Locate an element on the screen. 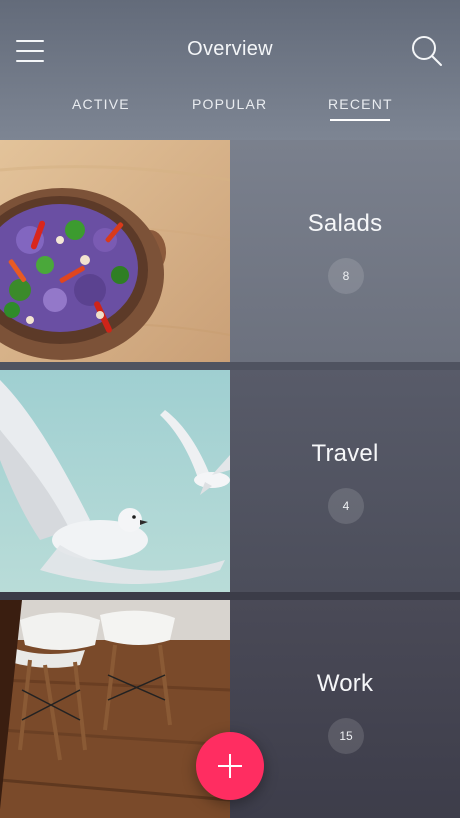 This screenshot has width=460, height=818. page-title: Overview is located at coordinates (230, 49).